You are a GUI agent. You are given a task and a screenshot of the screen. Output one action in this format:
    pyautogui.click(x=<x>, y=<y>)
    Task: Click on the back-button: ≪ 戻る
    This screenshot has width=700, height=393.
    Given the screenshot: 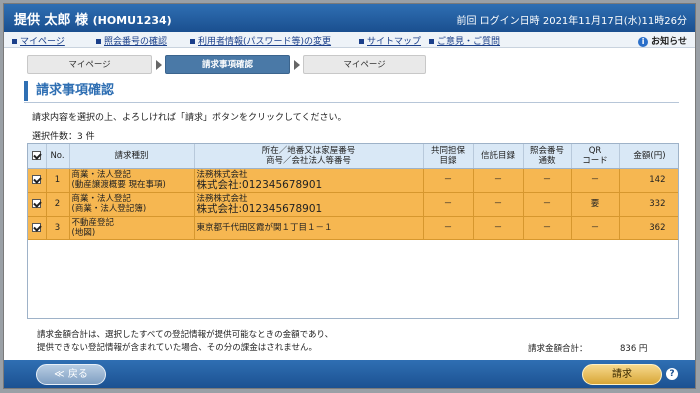 What is the action you would take?
    pyautogui.click(x=71, y=374)
    